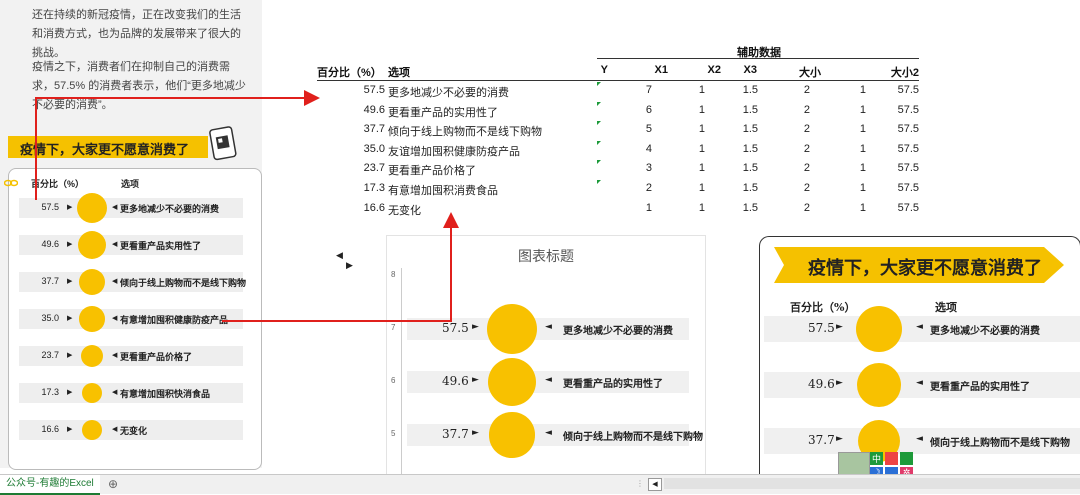 This screenshot has height=495, width=1080. What do you see at coordinates (640, 483) in the screenshot?
I see `tab-split-handle: ⋮` at bounding box center [640, 483].